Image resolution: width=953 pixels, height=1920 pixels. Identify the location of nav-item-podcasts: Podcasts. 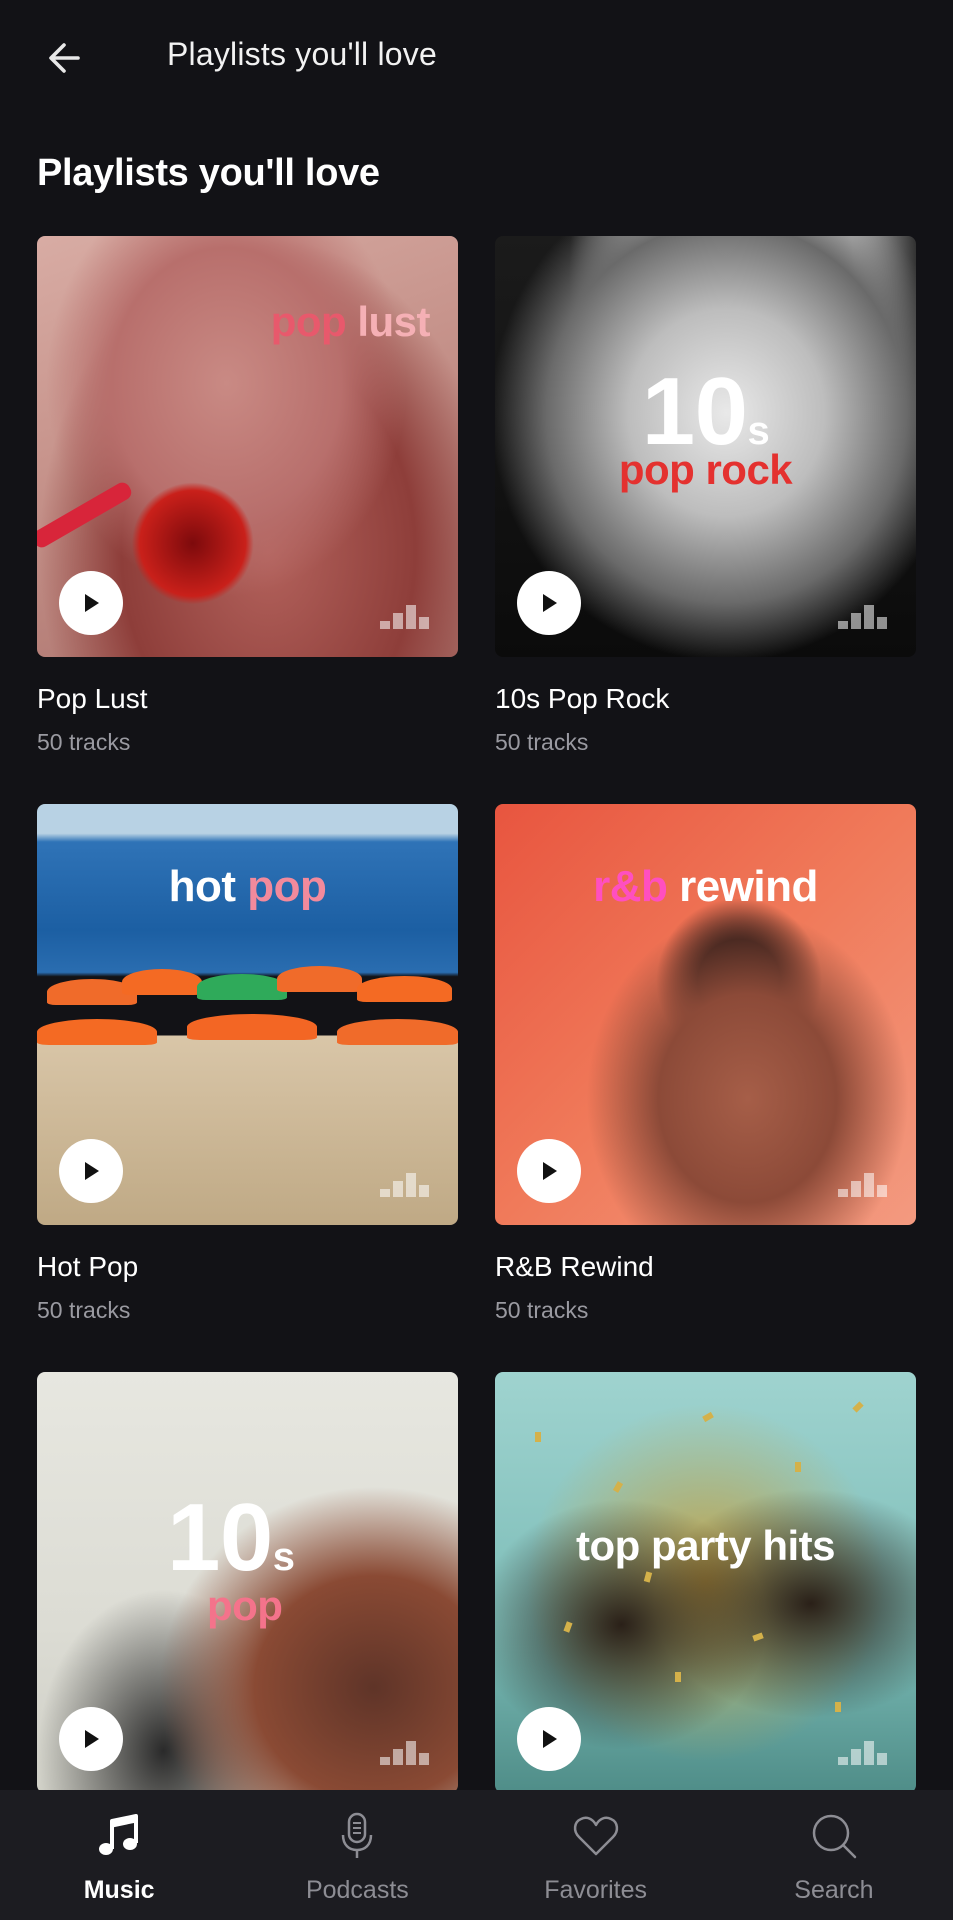
(357, 1855).